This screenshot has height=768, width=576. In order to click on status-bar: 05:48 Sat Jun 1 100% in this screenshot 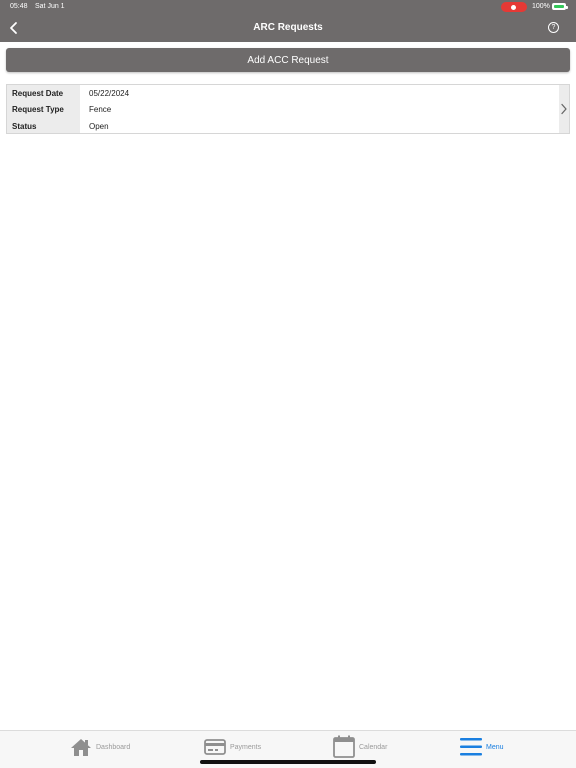, I will do `click(288, 7)`.